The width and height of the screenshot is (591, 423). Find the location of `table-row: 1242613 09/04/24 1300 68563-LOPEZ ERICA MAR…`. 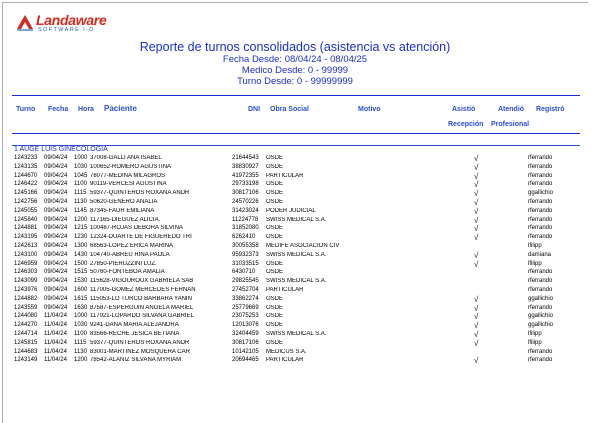

table-row: 1242613 09/04/24 1300 68563-LOPEZ ERICA MAR… is located at coordinates (295, 247).